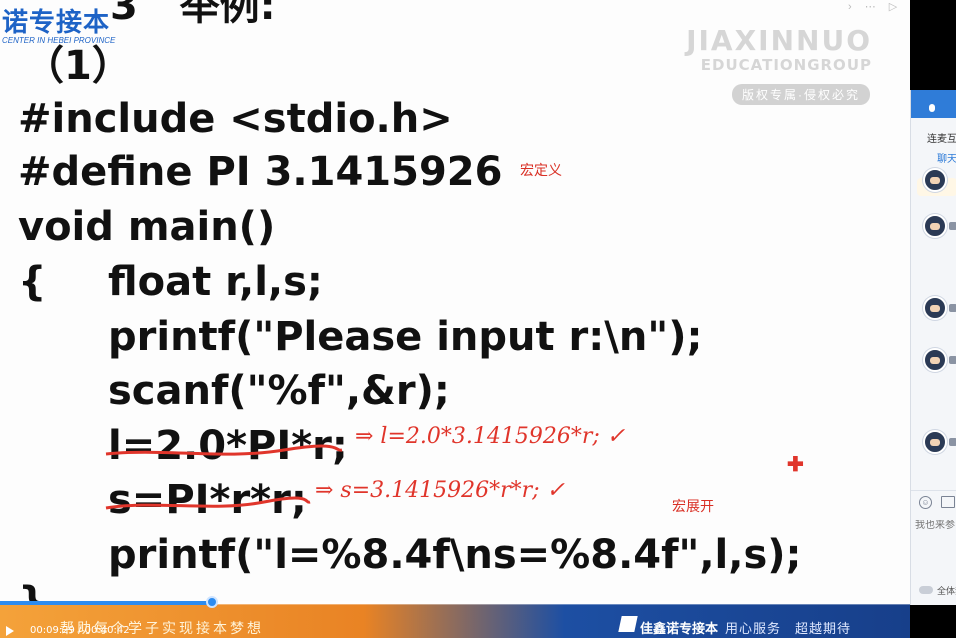 The height and width of the screenshot is (638, 956). Describe the element at coordinates (753, 629) in the screenshot. I see `banner-tag-service: 用心服务` at that location.